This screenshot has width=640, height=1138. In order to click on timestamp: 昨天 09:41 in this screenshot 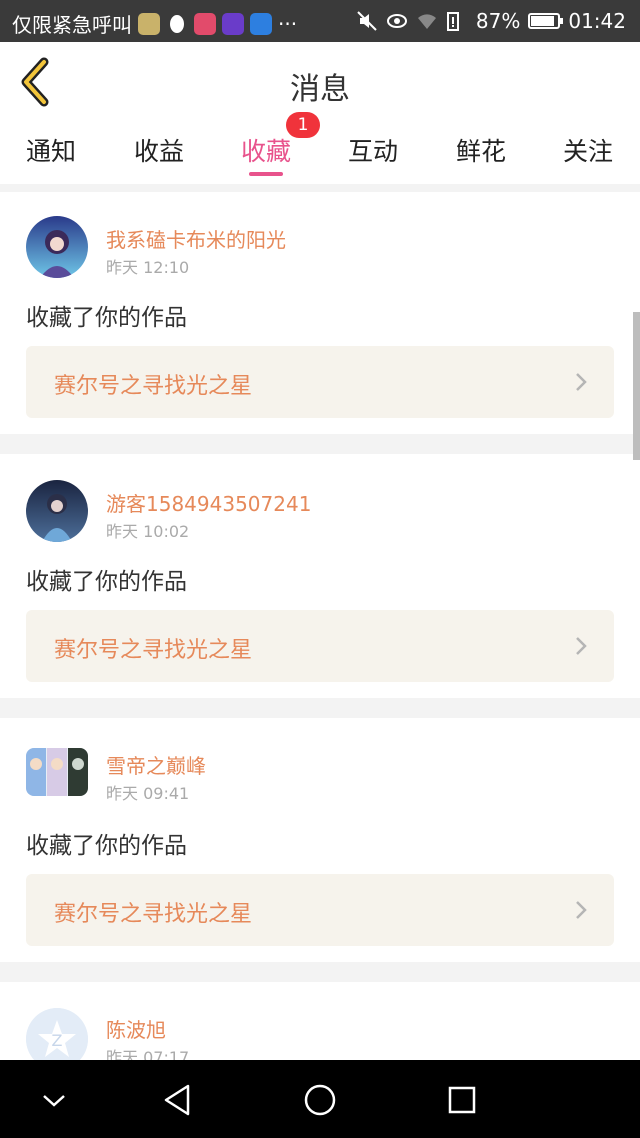, I will do `click(148, 793)`.